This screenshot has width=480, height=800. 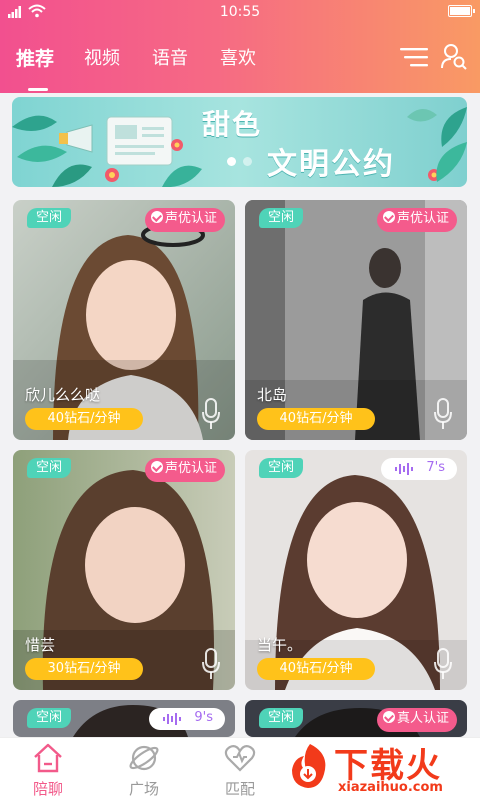 I want to click on top-header: 10:55 推荐 视频 语音 喜欢, so click(x=240, y=46).